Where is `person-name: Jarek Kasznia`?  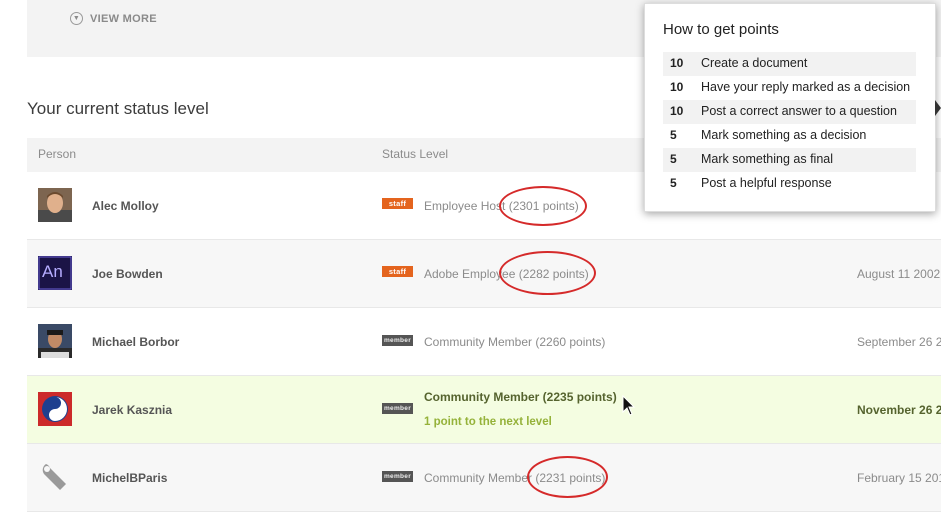
person-name: Jarek Kasznia is located at coordinates (132, 410).